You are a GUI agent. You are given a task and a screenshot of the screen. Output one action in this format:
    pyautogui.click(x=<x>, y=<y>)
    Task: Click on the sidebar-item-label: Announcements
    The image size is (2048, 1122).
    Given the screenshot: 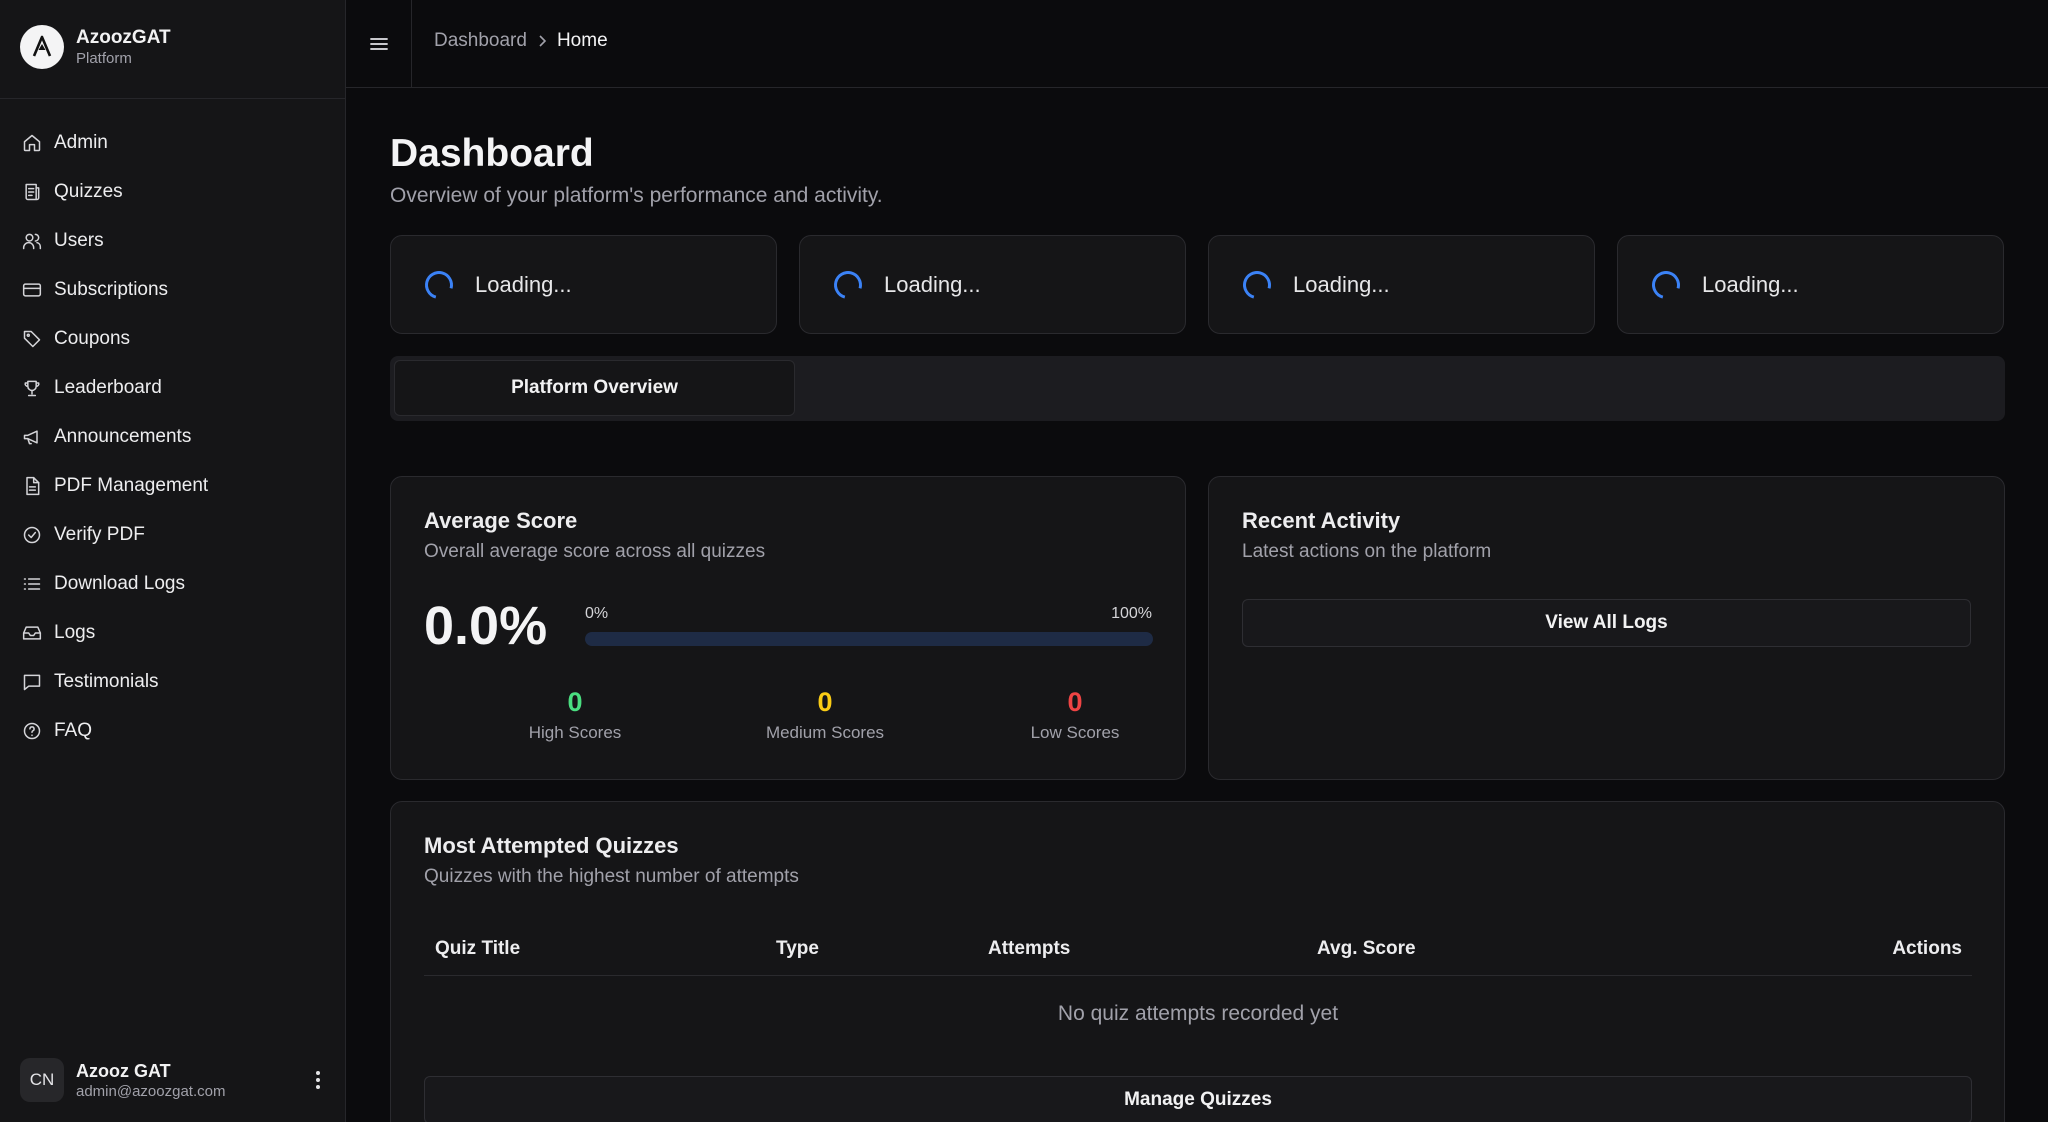 What is the action you would take?
    pyautogui.click(x=123, y=436)
    